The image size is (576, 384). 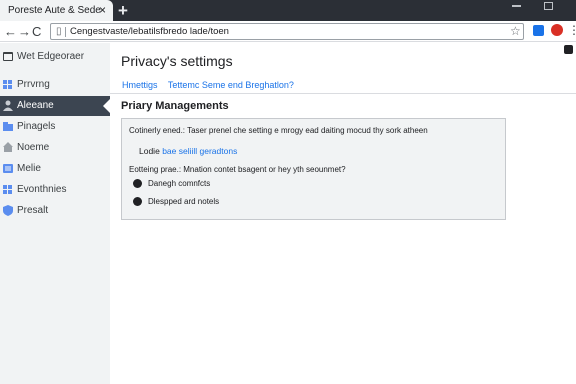 What do you see at coordinates (10, 31) in the screenshot?
I see `back-button: ←` at bounding box center [10, 31].